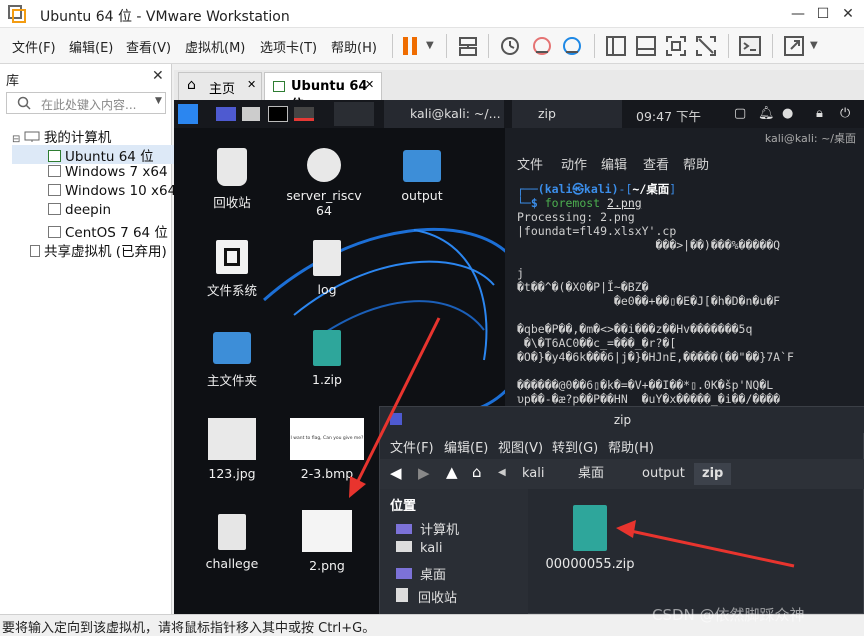  Describe the element at coordinates (646, 46) in the screenshot. I see `console-view-icon` at that location.